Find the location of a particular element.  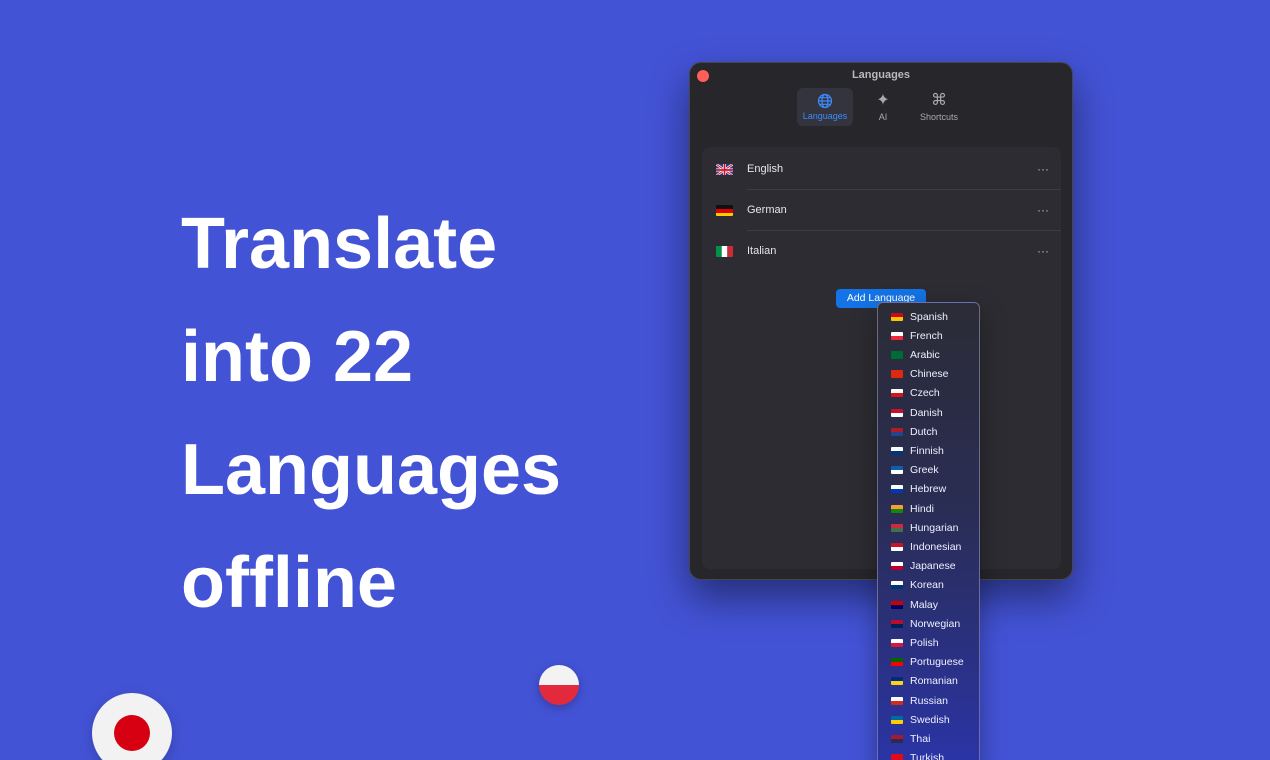

dropdown-option-label: Portuguese is located at coordinates (937, 662).